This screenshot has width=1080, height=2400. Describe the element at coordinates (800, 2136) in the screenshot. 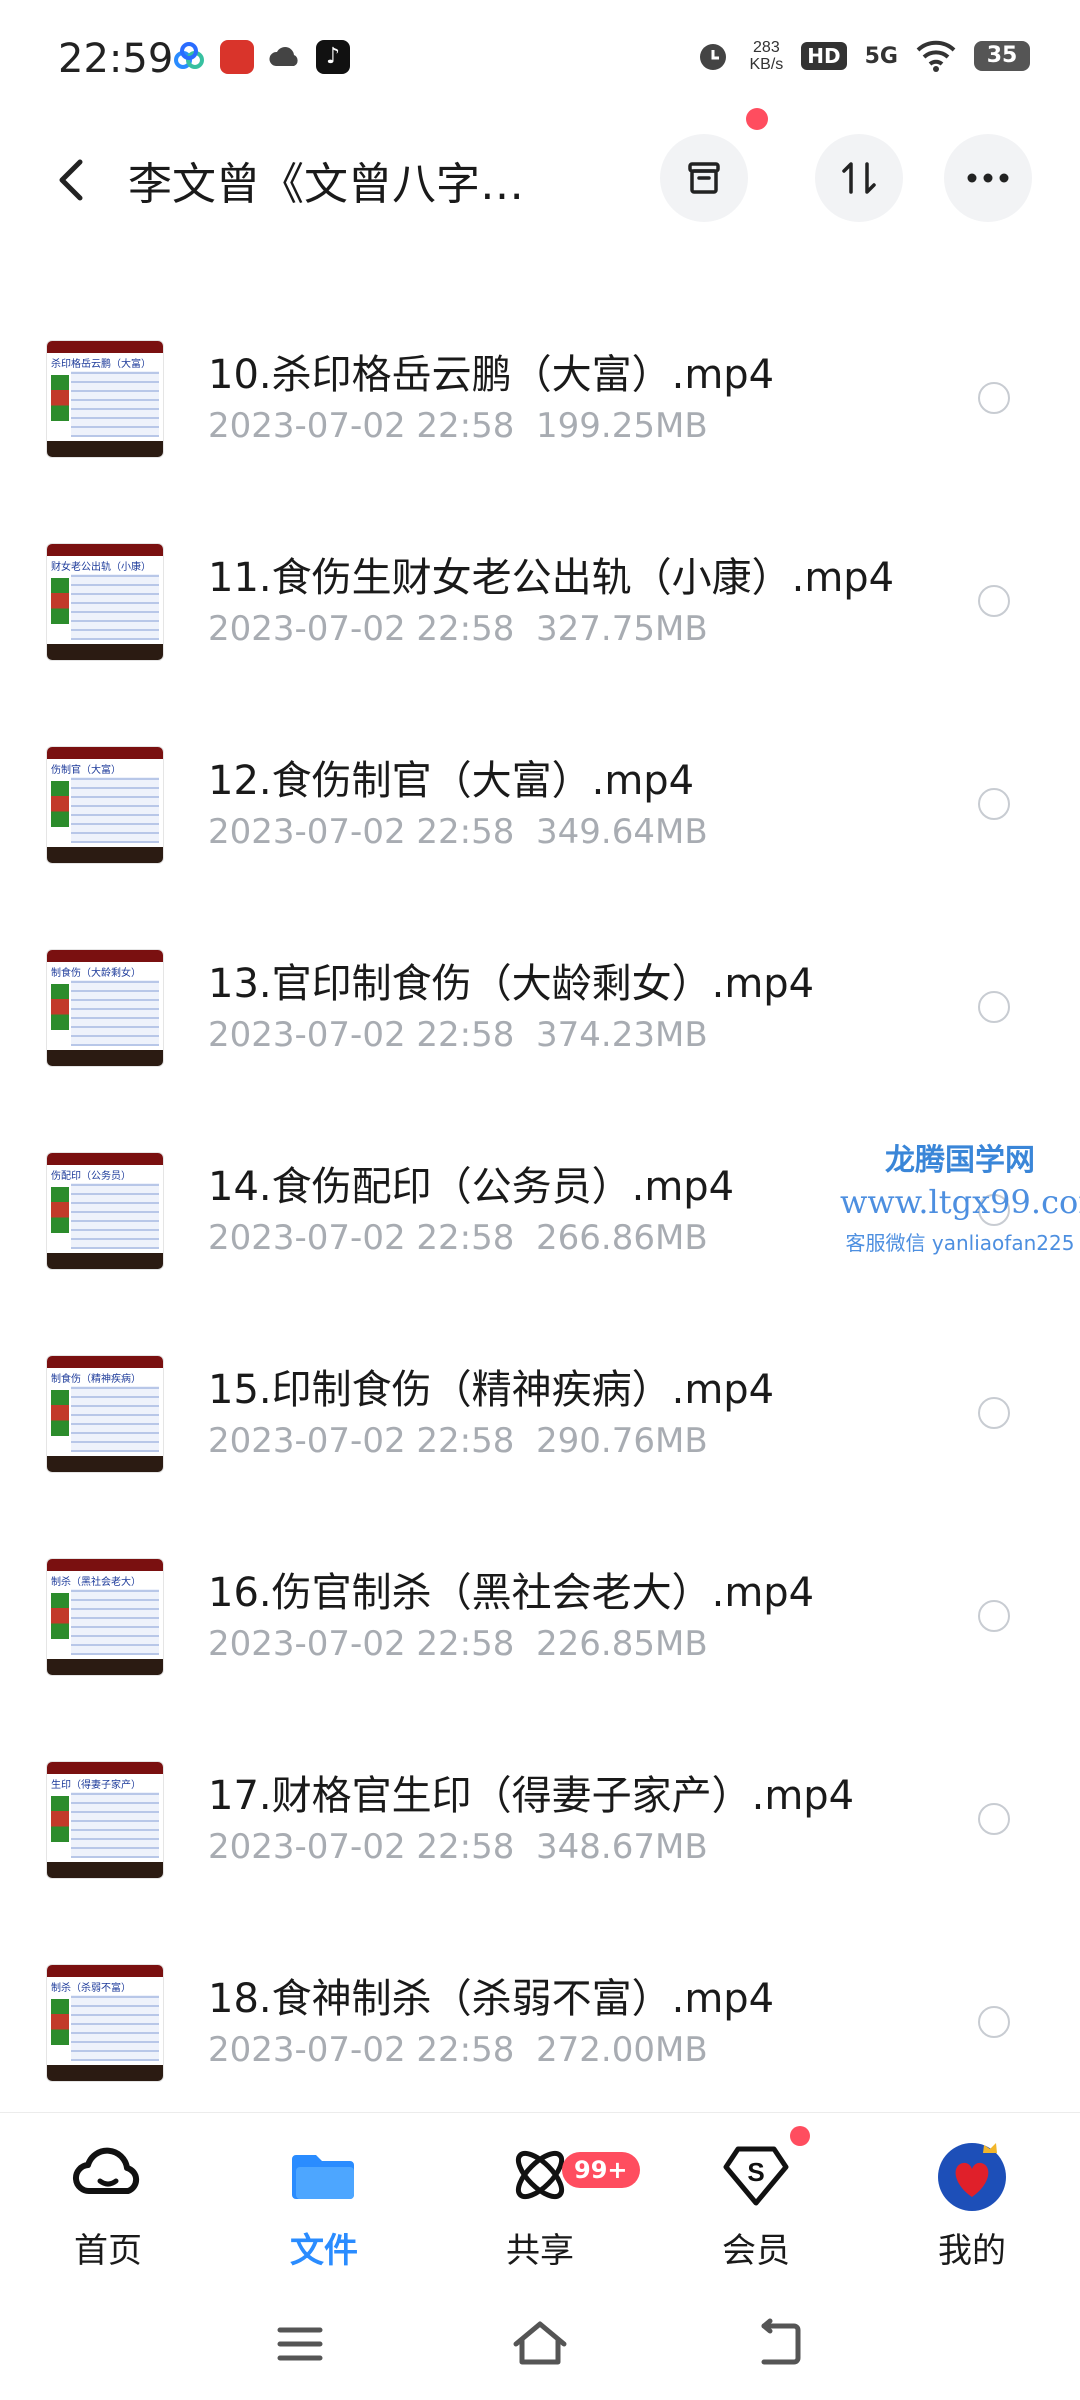

I see `vip-notification-dot` at that location.